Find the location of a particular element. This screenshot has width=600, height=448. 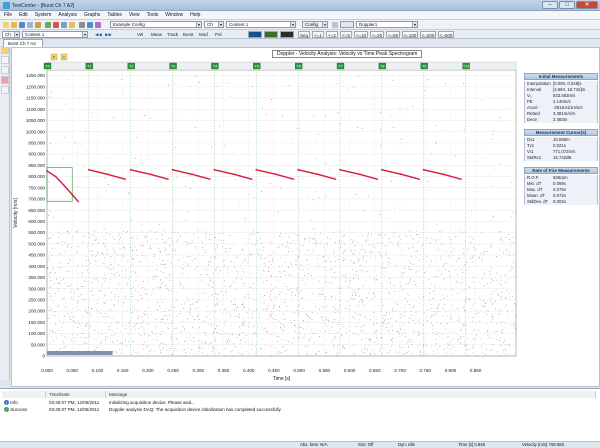

analysis-icon is located at coordinates (98, 25).